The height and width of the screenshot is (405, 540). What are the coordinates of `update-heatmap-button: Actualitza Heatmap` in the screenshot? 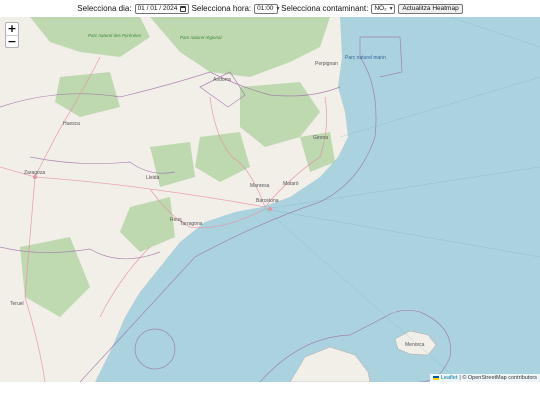 It's located at (430, 8).